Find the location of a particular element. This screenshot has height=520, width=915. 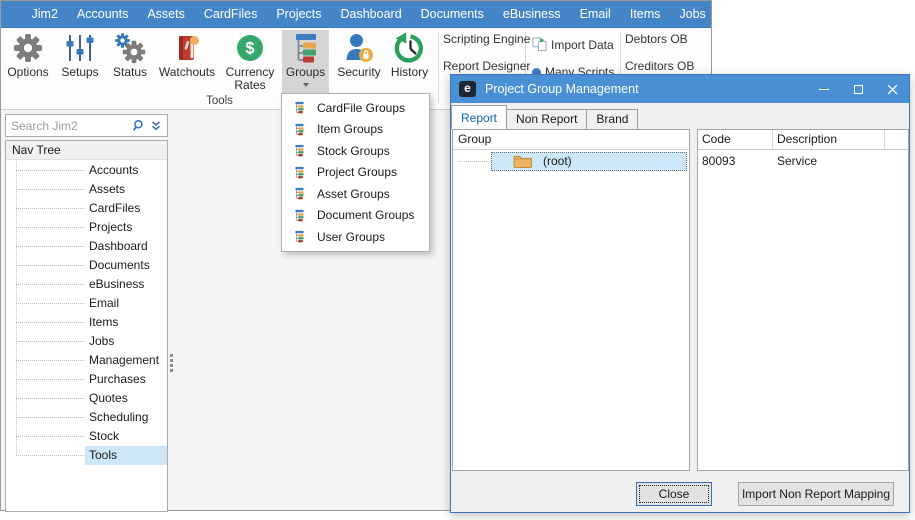

menu-item-document-groups: Document Groups is located at coordinates (355, 216).